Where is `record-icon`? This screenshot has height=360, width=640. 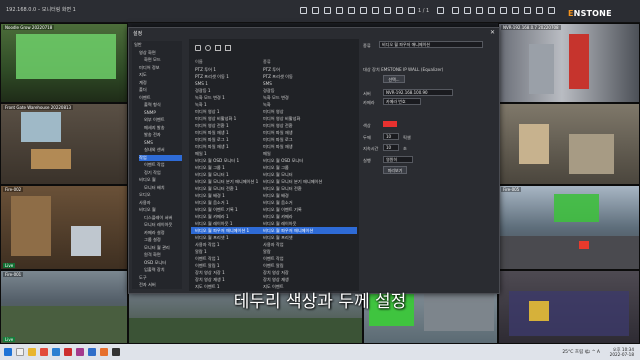
record-icon is located at coordinates (479, 10).